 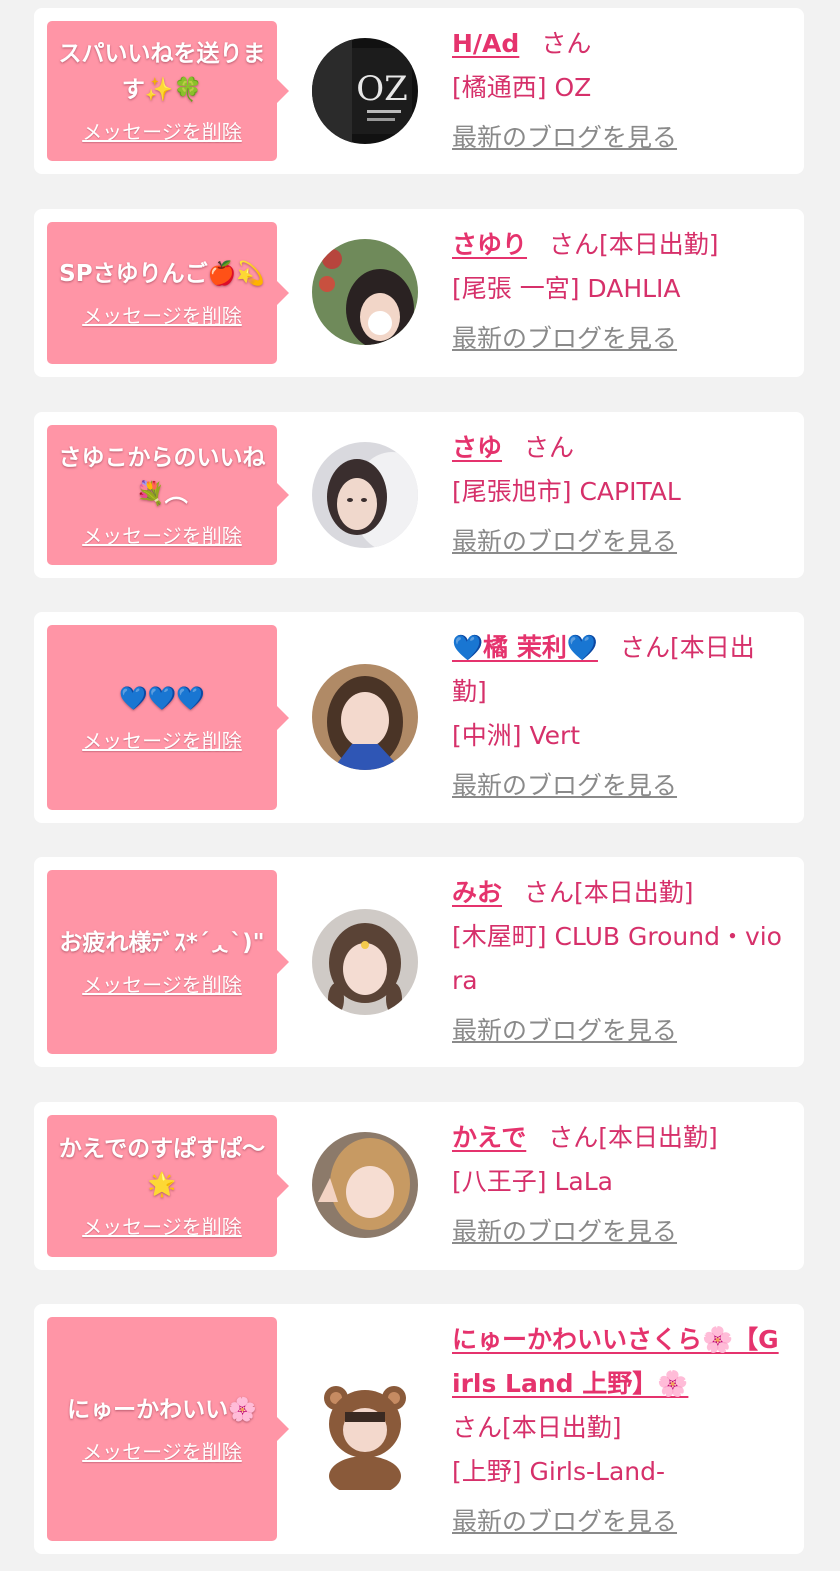 What do you see at coordinates (168, 962) in the screenshot?
I see `message-bubble: お疲れ様ﾃﾞｽ*´ᆺ`)" メッセージを削除` at bounding box center [168, 962].